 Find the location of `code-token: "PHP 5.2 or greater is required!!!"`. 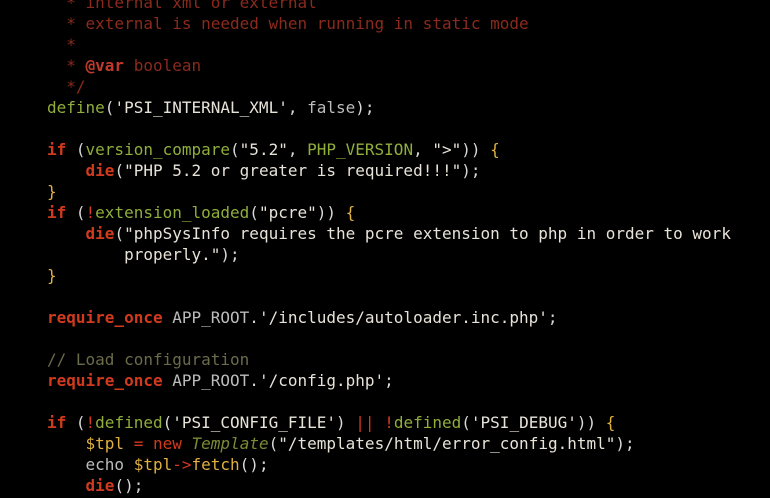

code-token: "PHP 5.2 or greater is required!!!" is located at coordinates (293, 170).